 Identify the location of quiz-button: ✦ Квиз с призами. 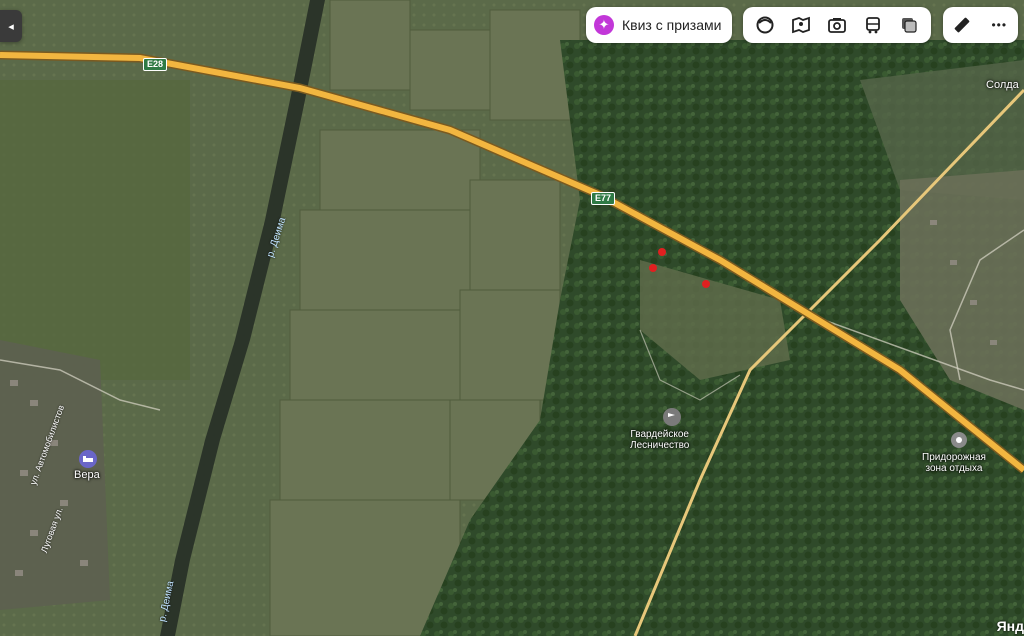
(659, 25).